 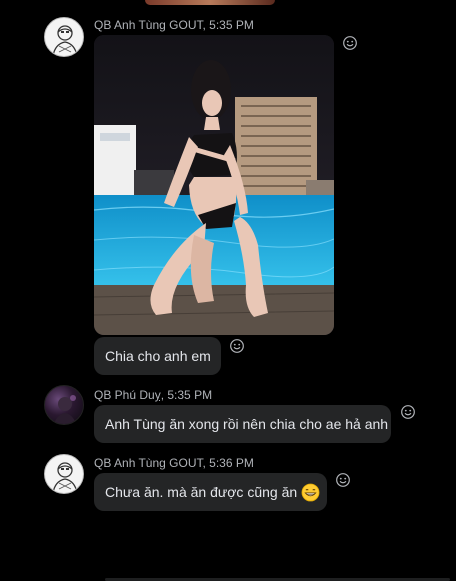 I want to click on grinning-face-emoji, so click(x=310, y=492).